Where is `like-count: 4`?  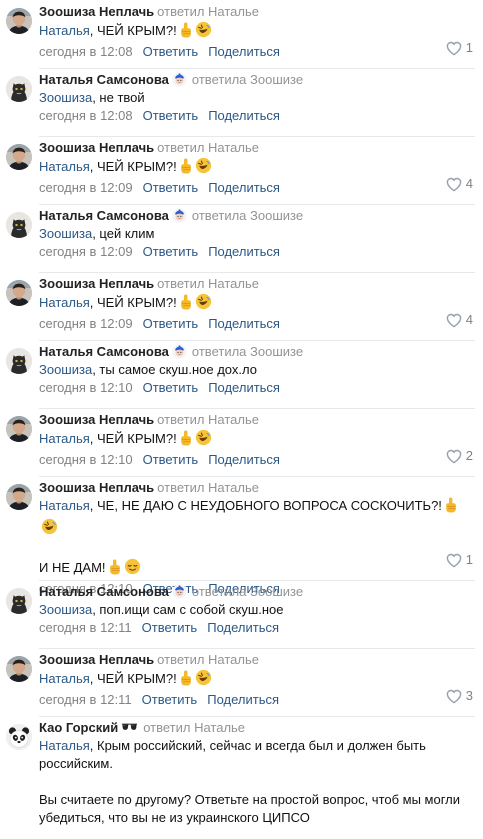 like-count: 4 is located at coordinates (469, 183).